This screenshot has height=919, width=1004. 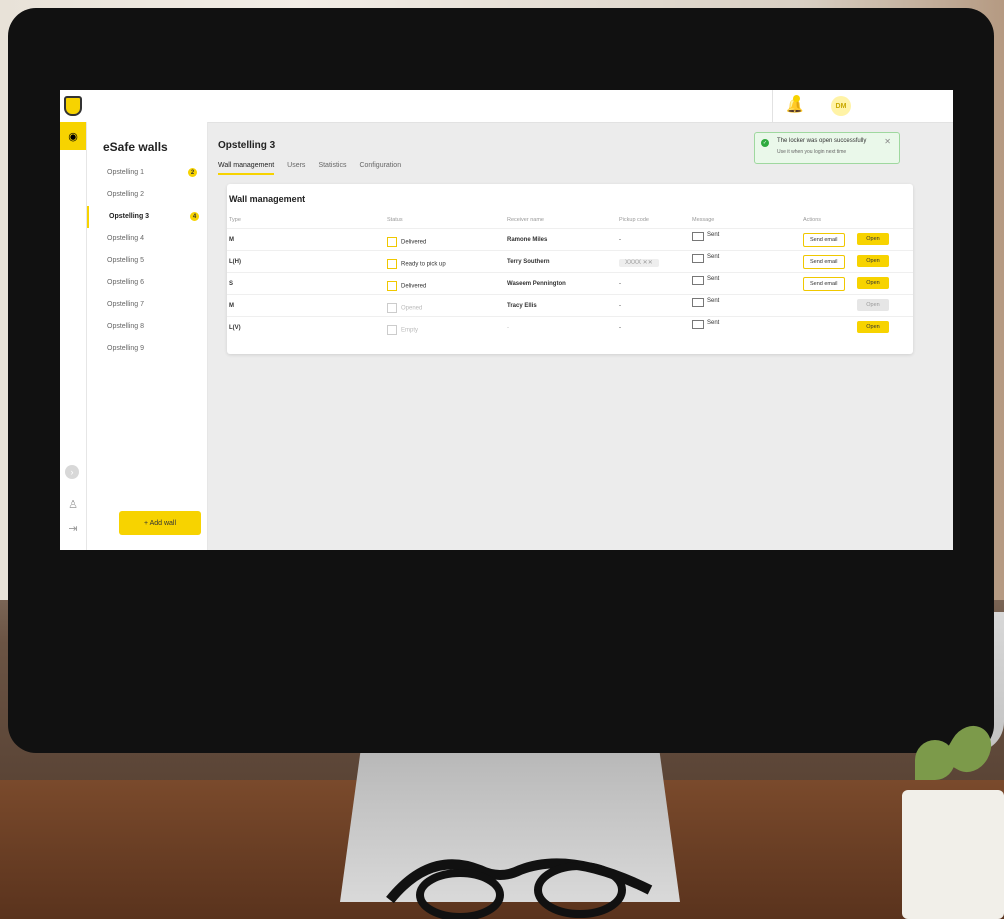 What do you see at coordinates (235, 328) in the screenshot?
I see `type-cell: L(V)` at bounding box center [235, 328].